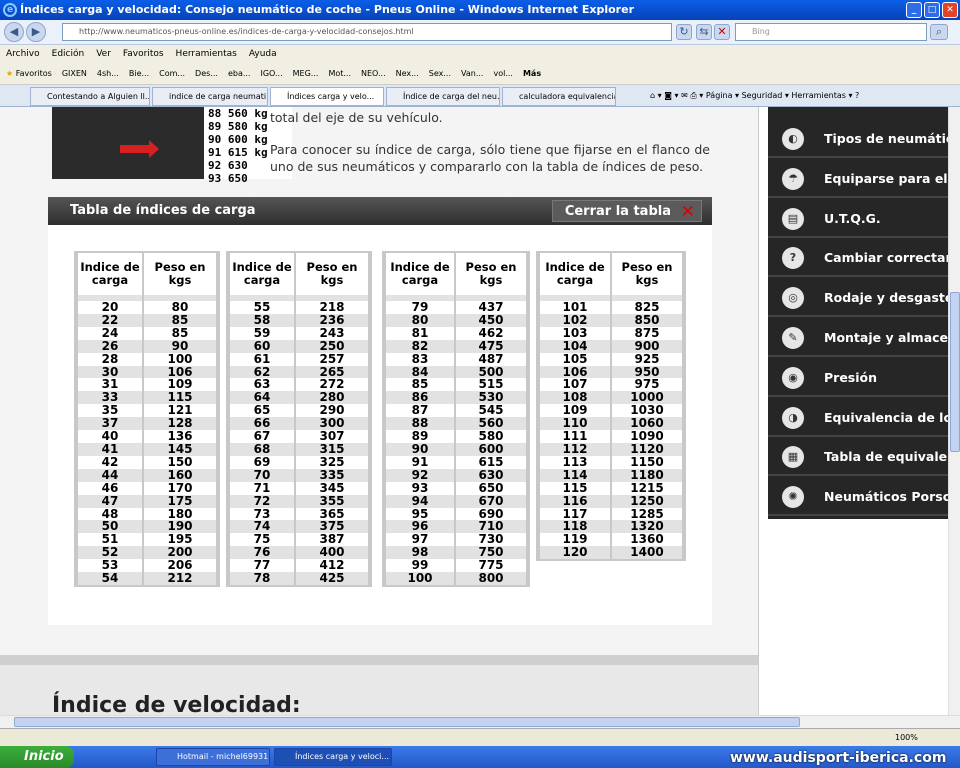 The height and width of the screenshot is (768, 960). I want to click on sidebar-item: ✺ Neumáticos Porsche, so click(858, 497).